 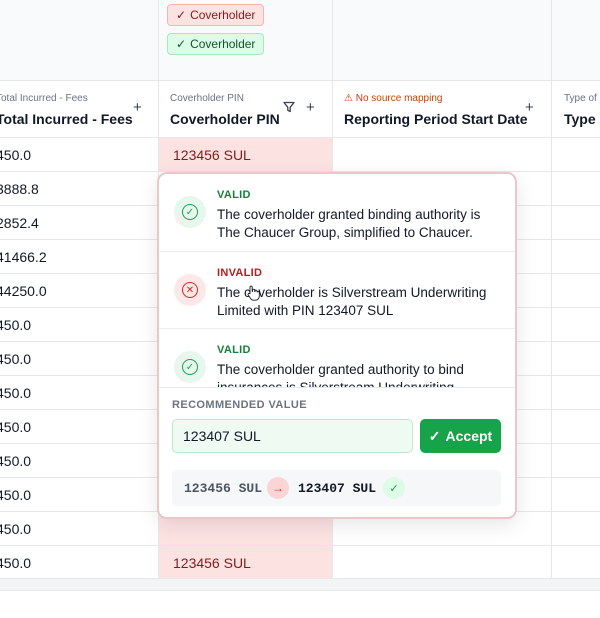 I want to click on column-subtitle: Type of, so click(x=580, y=98).